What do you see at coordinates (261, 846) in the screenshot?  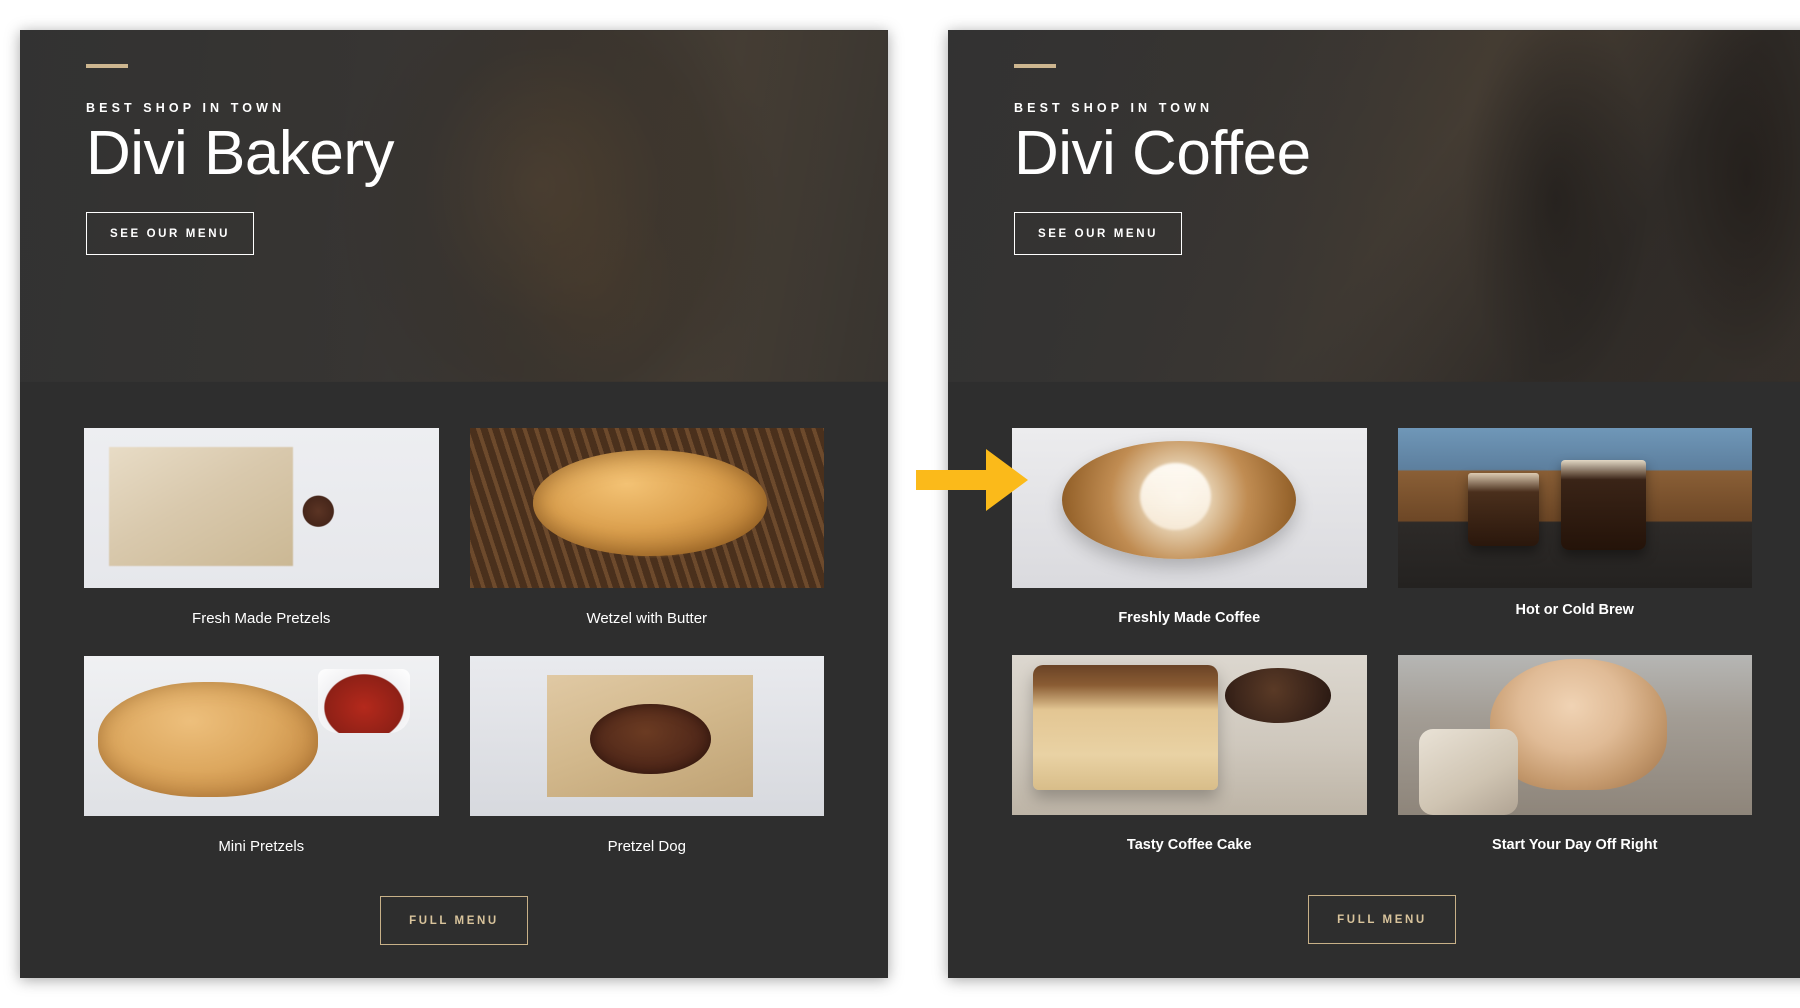 I see `product-caption: Mini Pretzels` at bounding box center [261, 846].